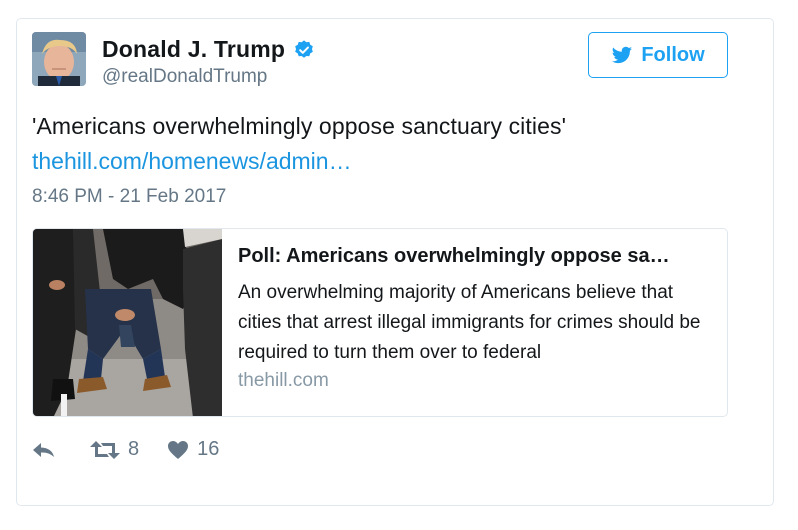 The image size is (798, 530). Describe the element at coordinates (193, 49) in the screenshot. I see `display-name: Donald J. Trump` at that location.